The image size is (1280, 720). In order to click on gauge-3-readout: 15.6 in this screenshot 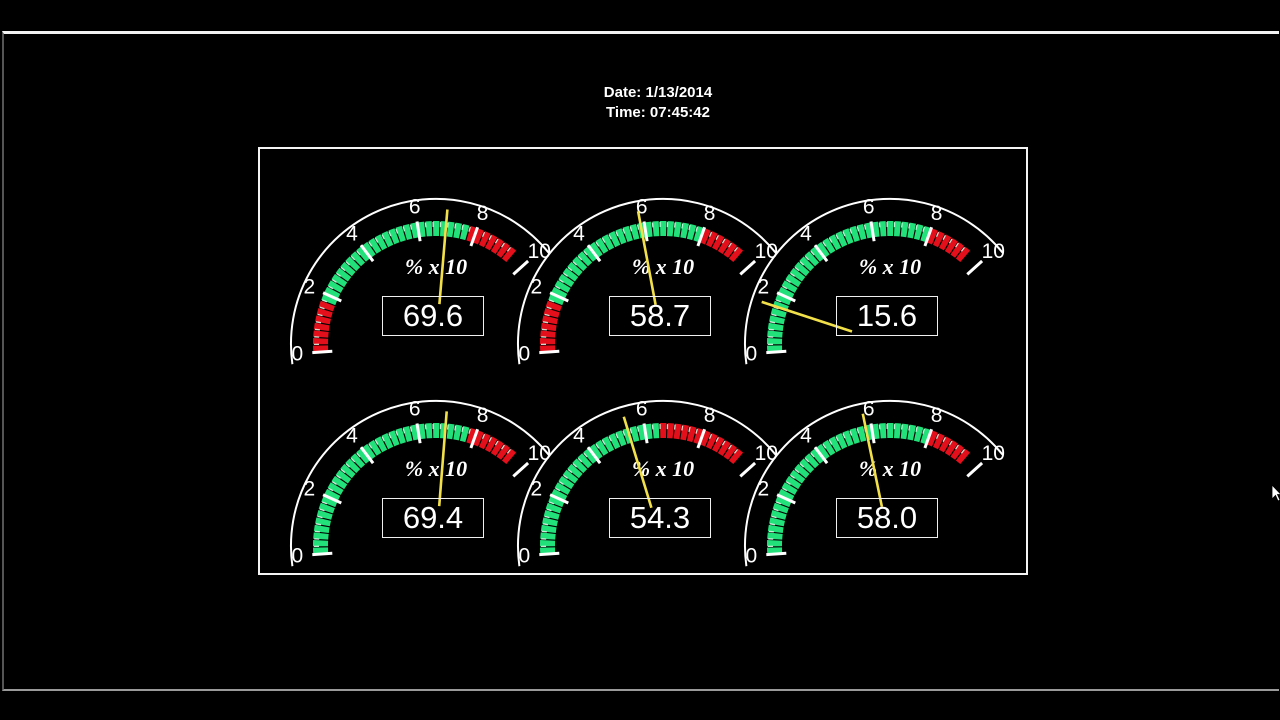, I will do `click(887, 316)`.